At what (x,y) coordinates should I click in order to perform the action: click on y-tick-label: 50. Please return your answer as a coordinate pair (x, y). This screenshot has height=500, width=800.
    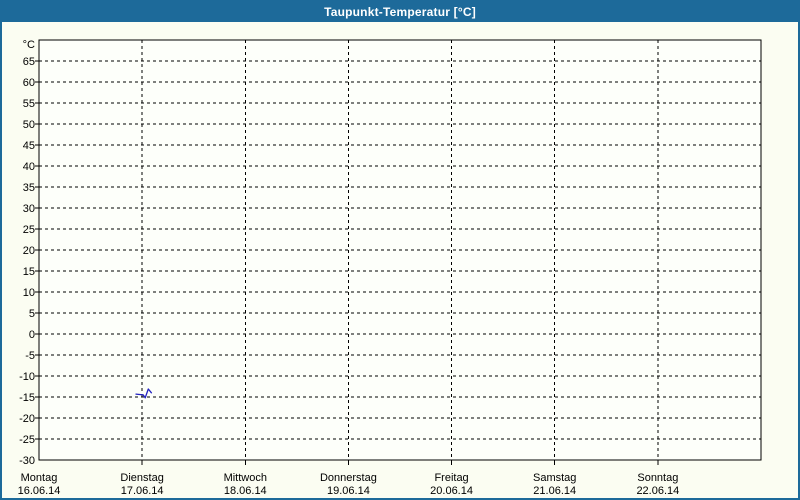
    Looking at the image, I should click on (29, 125).